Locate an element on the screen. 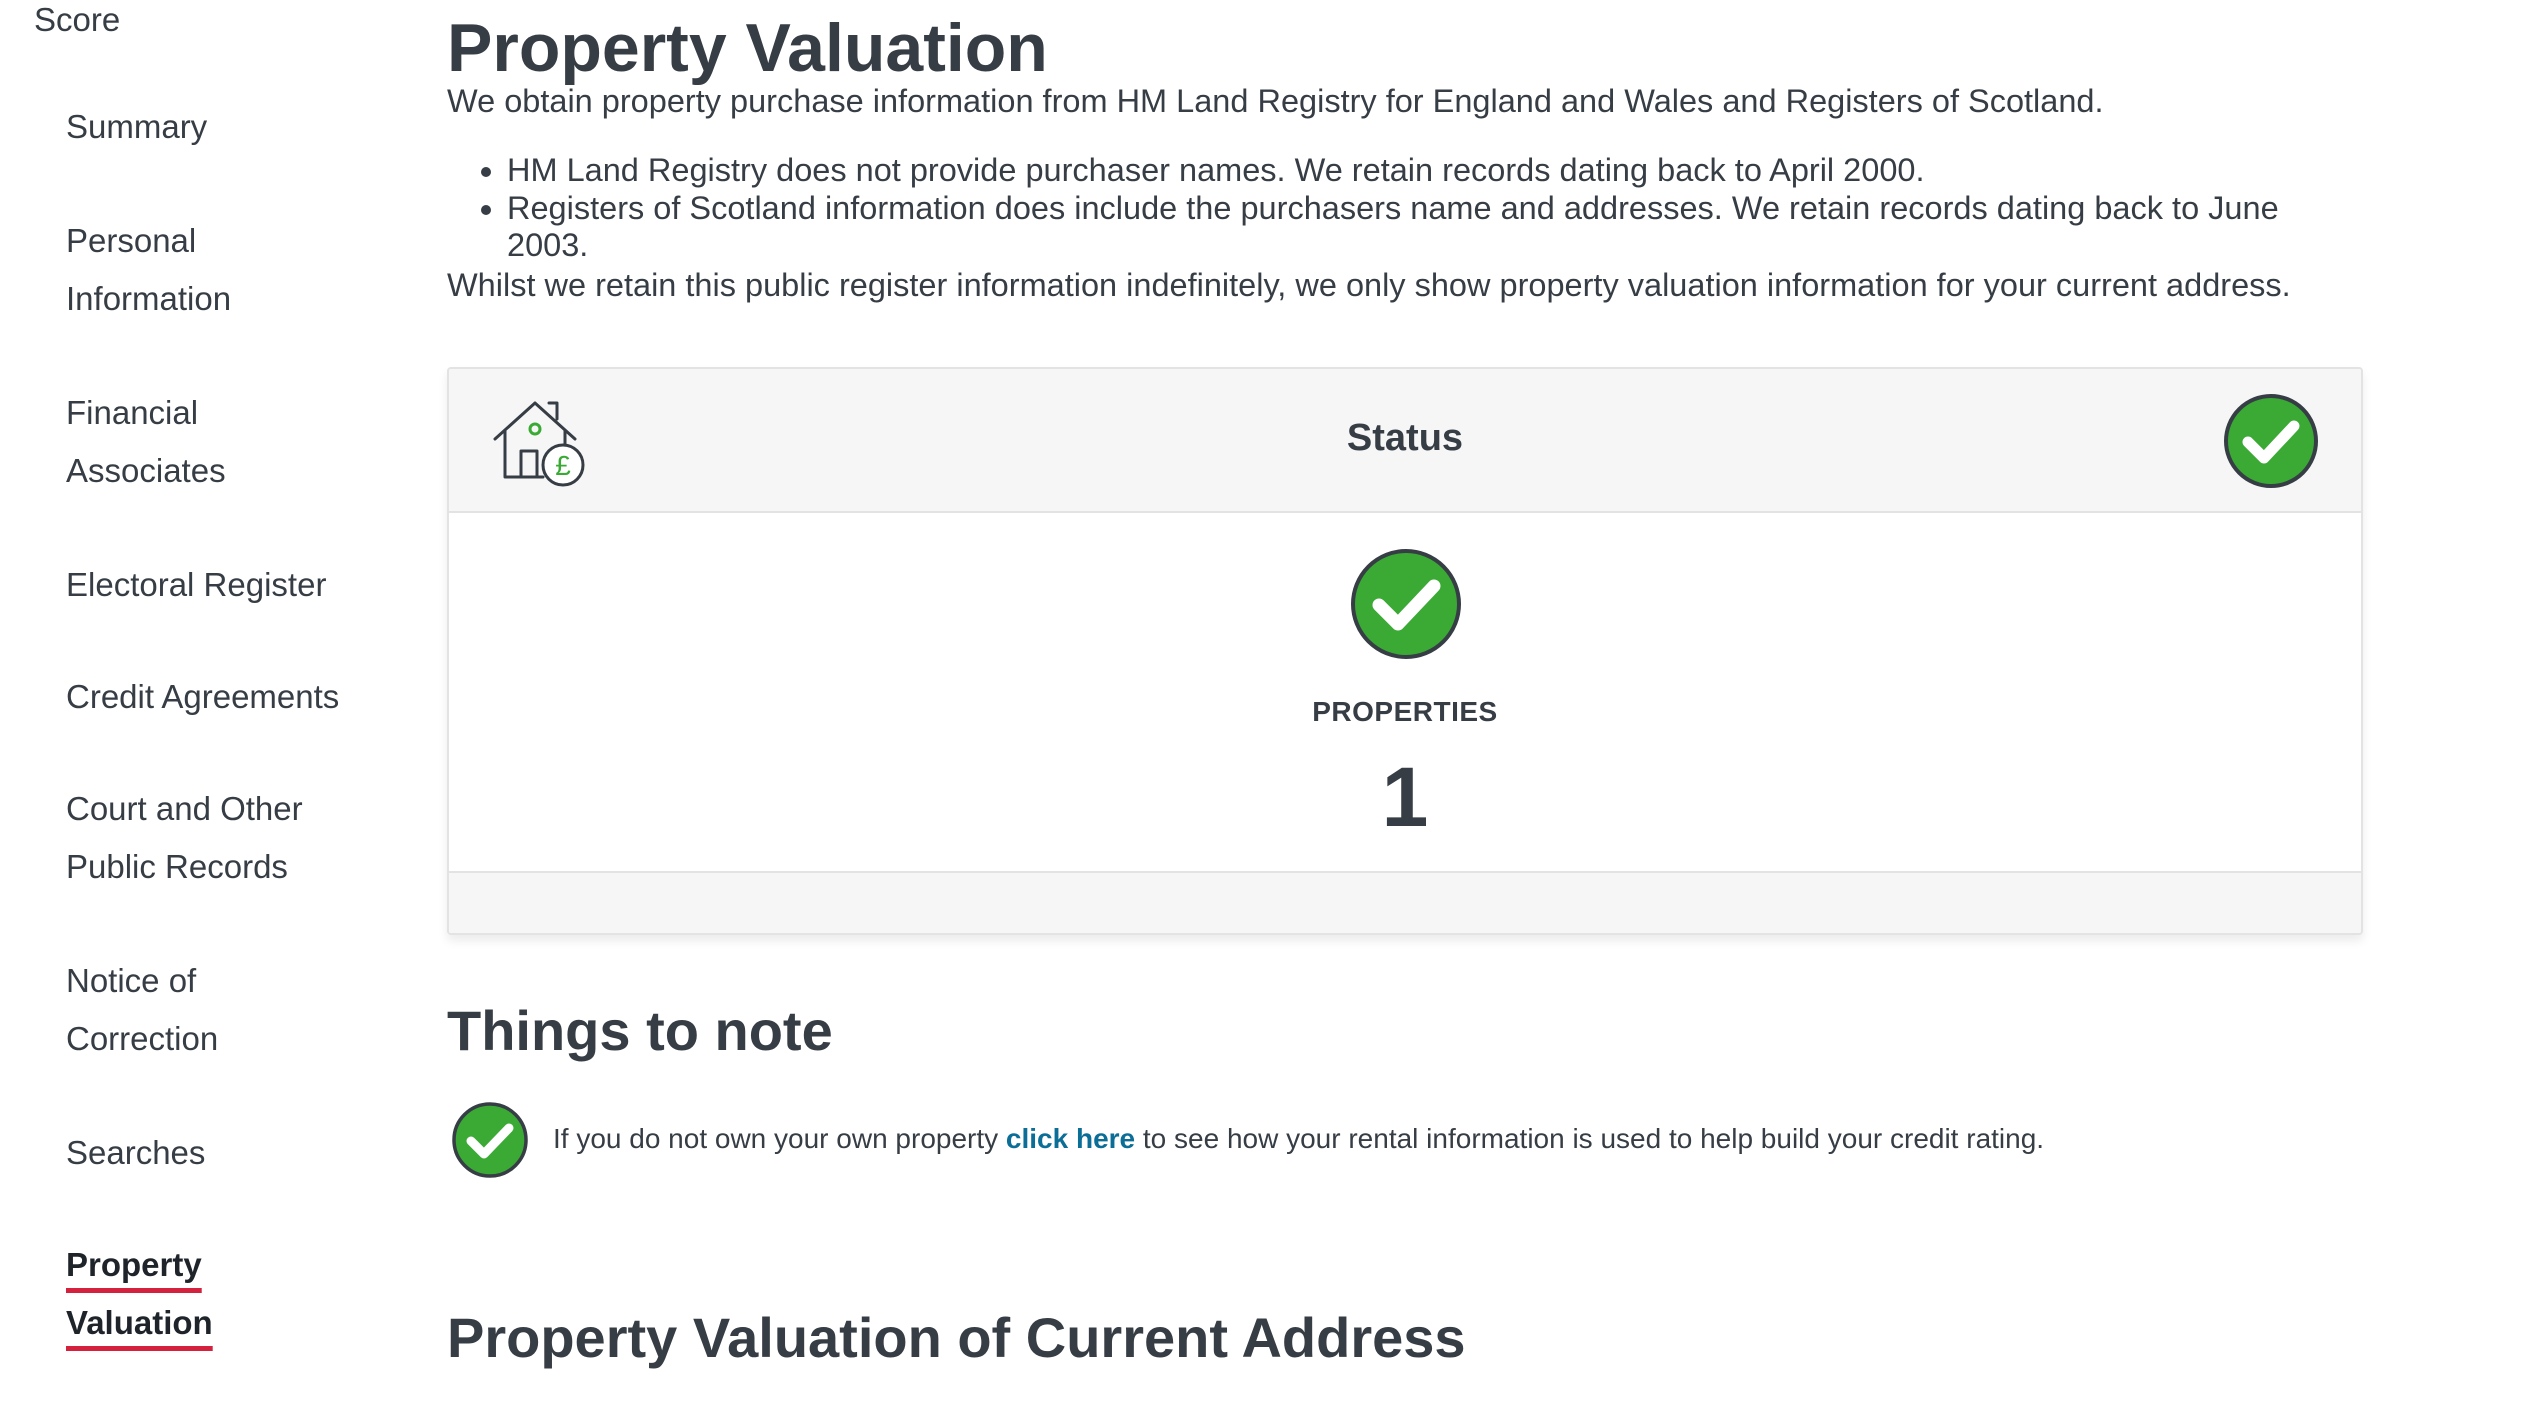 This screenshot has height=1402, width=2536. rental-info-link: click here is located at coordinates (1070, 1138).